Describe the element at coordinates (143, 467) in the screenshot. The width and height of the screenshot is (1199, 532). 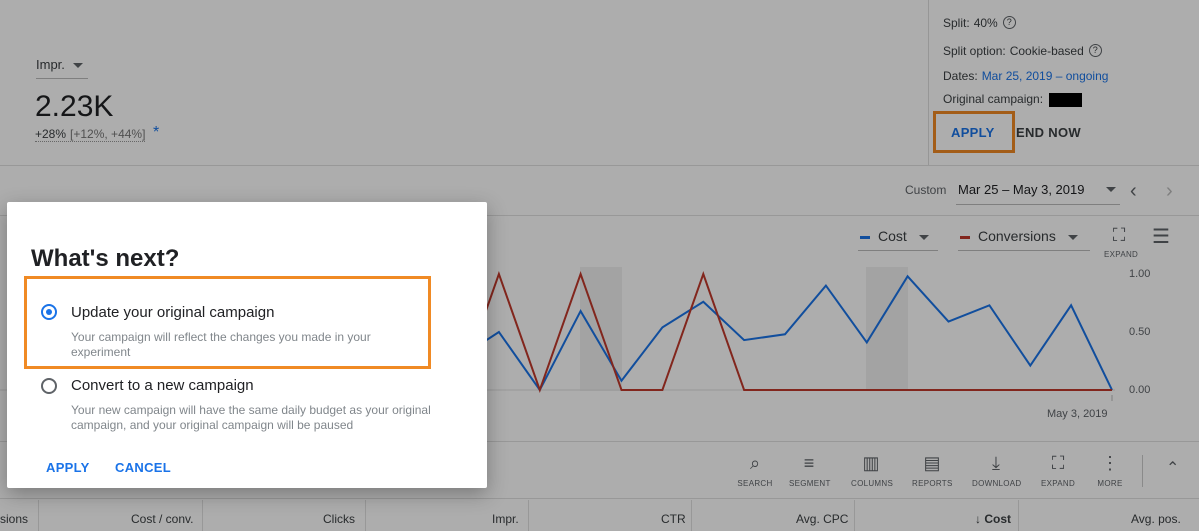
I see `dialog-cancel-button: CANCEL` at that location.